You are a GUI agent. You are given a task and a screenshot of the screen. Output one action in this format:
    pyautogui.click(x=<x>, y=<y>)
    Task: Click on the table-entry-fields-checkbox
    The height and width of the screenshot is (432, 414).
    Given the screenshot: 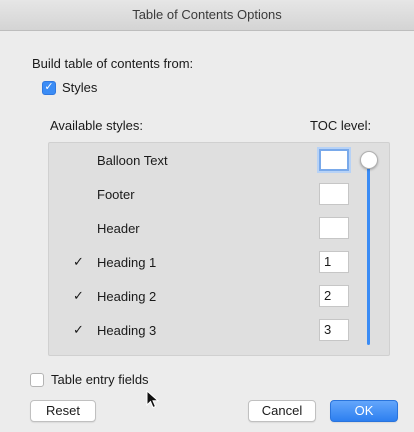 What is the action you would take?
    pyautogui.click(x=37, y=379)
    